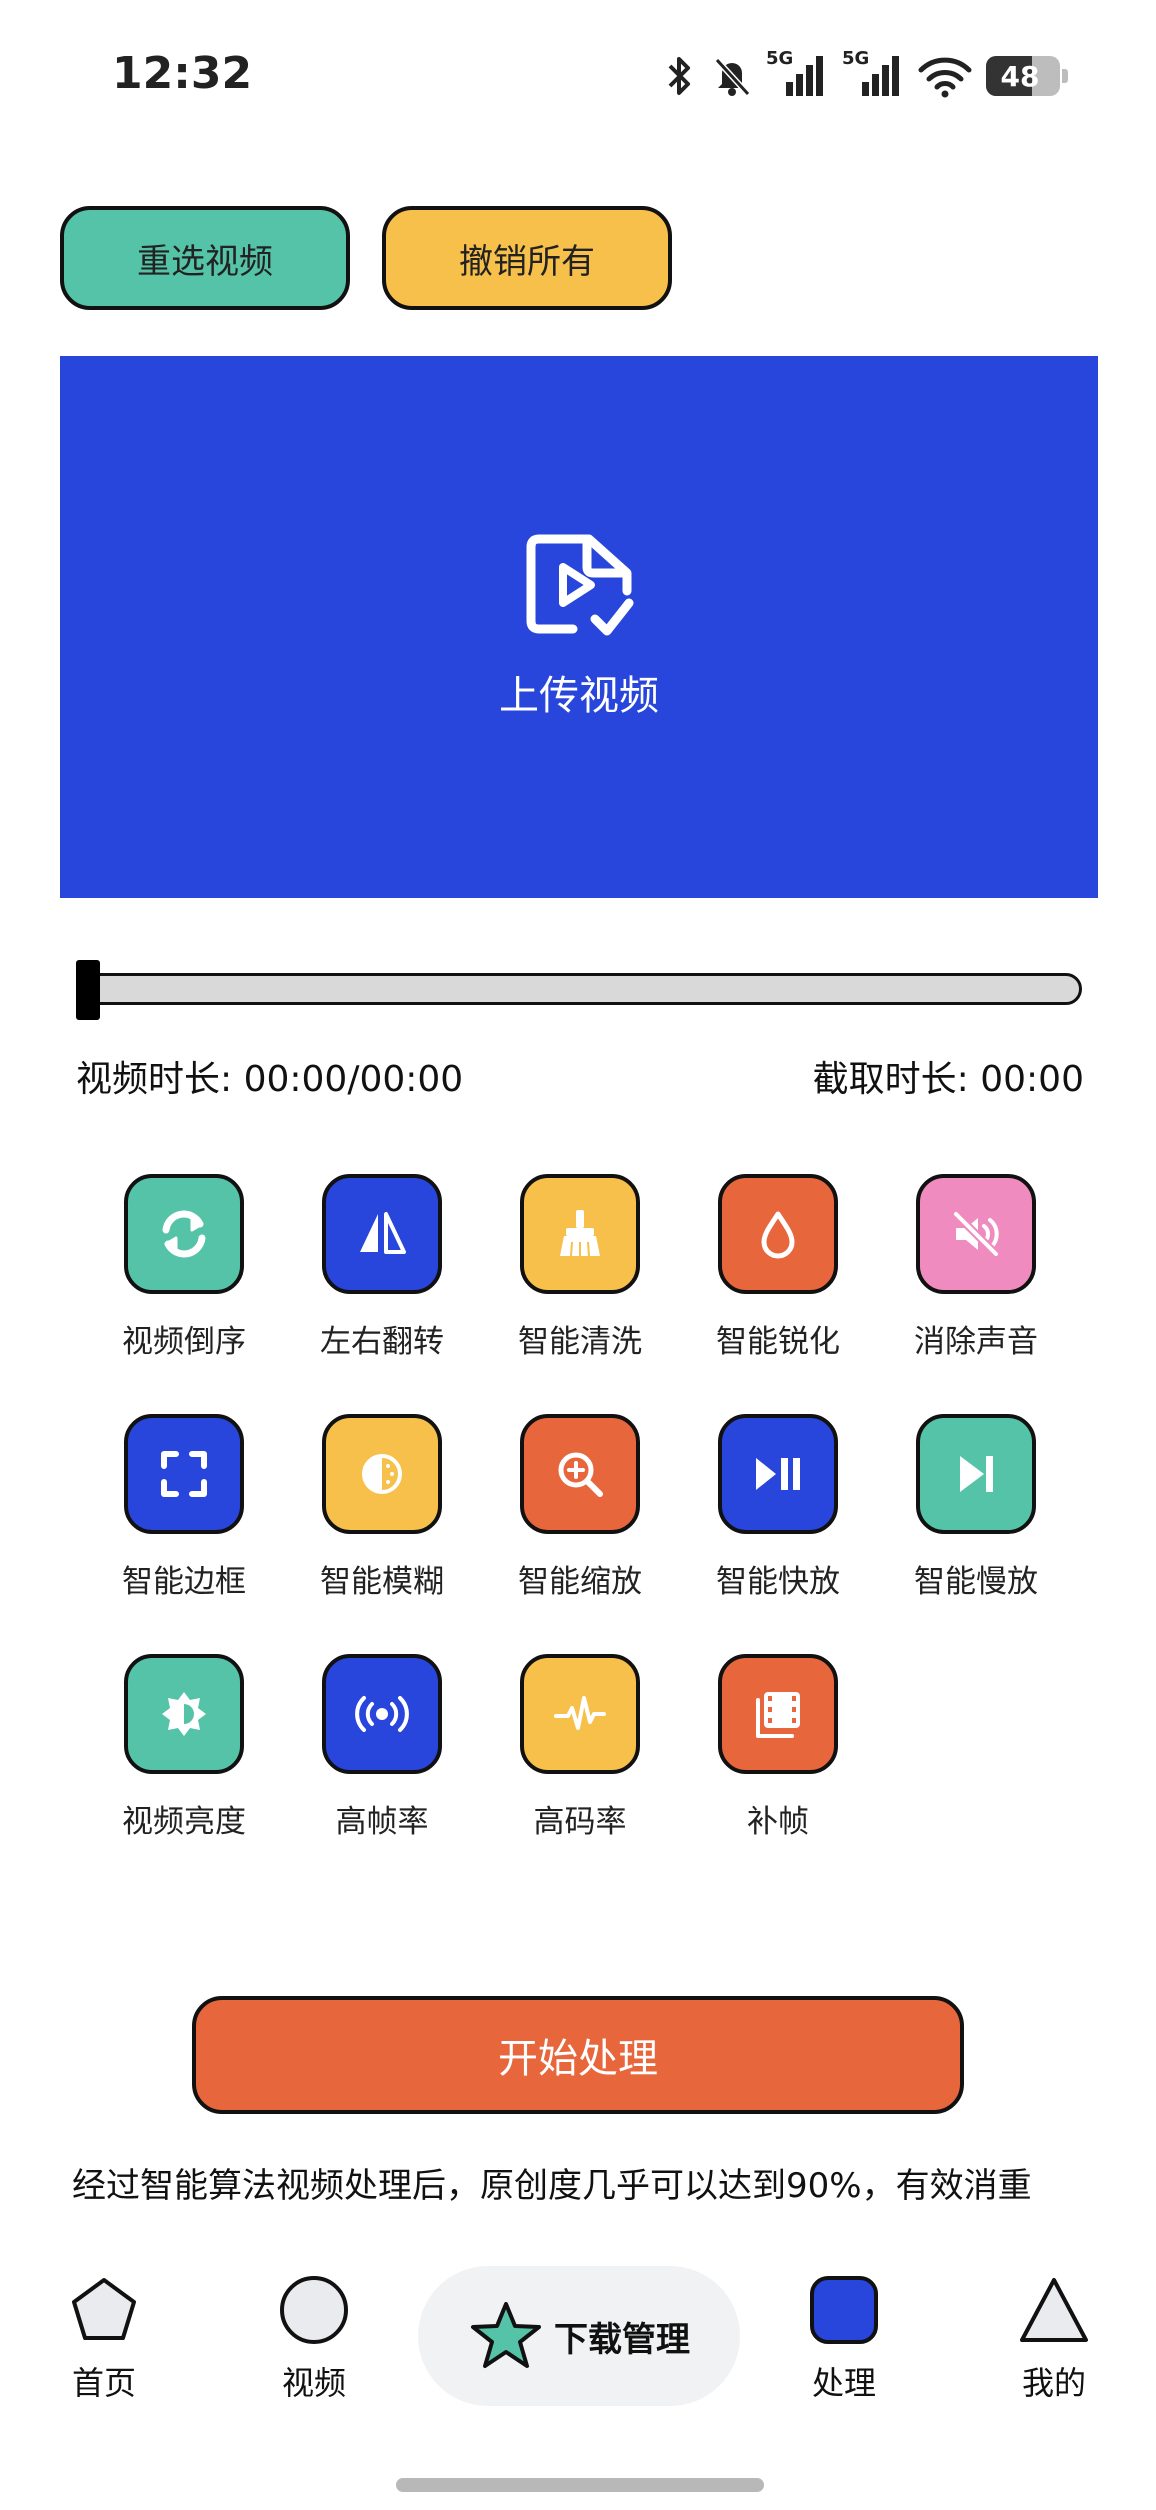  I want to click on flip-icon, so click(383, 1233).